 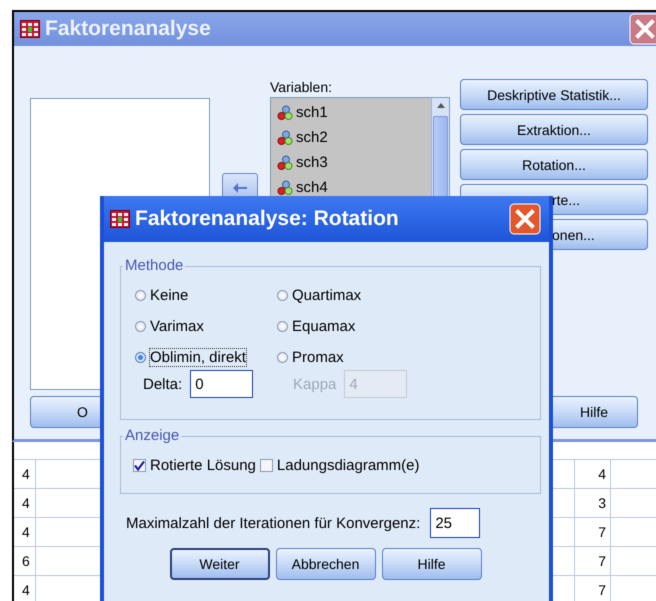 What do you see at coordinates (25, 561) in the screenshot?
I see `table-cell: 6` at bounding box center [25, 561].